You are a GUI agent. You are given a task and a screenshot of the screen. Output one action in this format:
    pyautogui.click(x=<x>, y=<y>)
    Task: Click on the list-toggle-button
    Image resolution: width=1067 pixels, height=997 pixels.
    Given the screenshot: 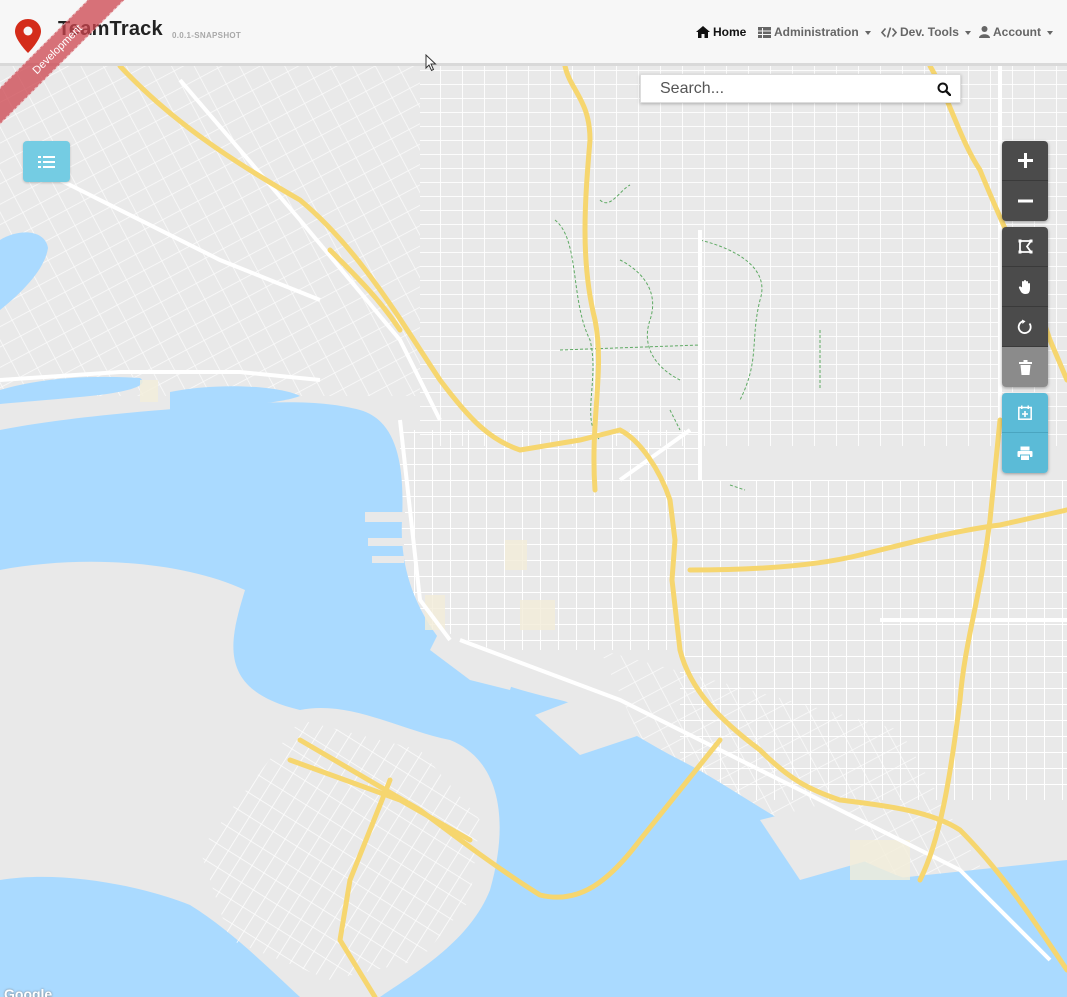 What is the action you would take?
    pyautogui.click(x=46, y=161)
    